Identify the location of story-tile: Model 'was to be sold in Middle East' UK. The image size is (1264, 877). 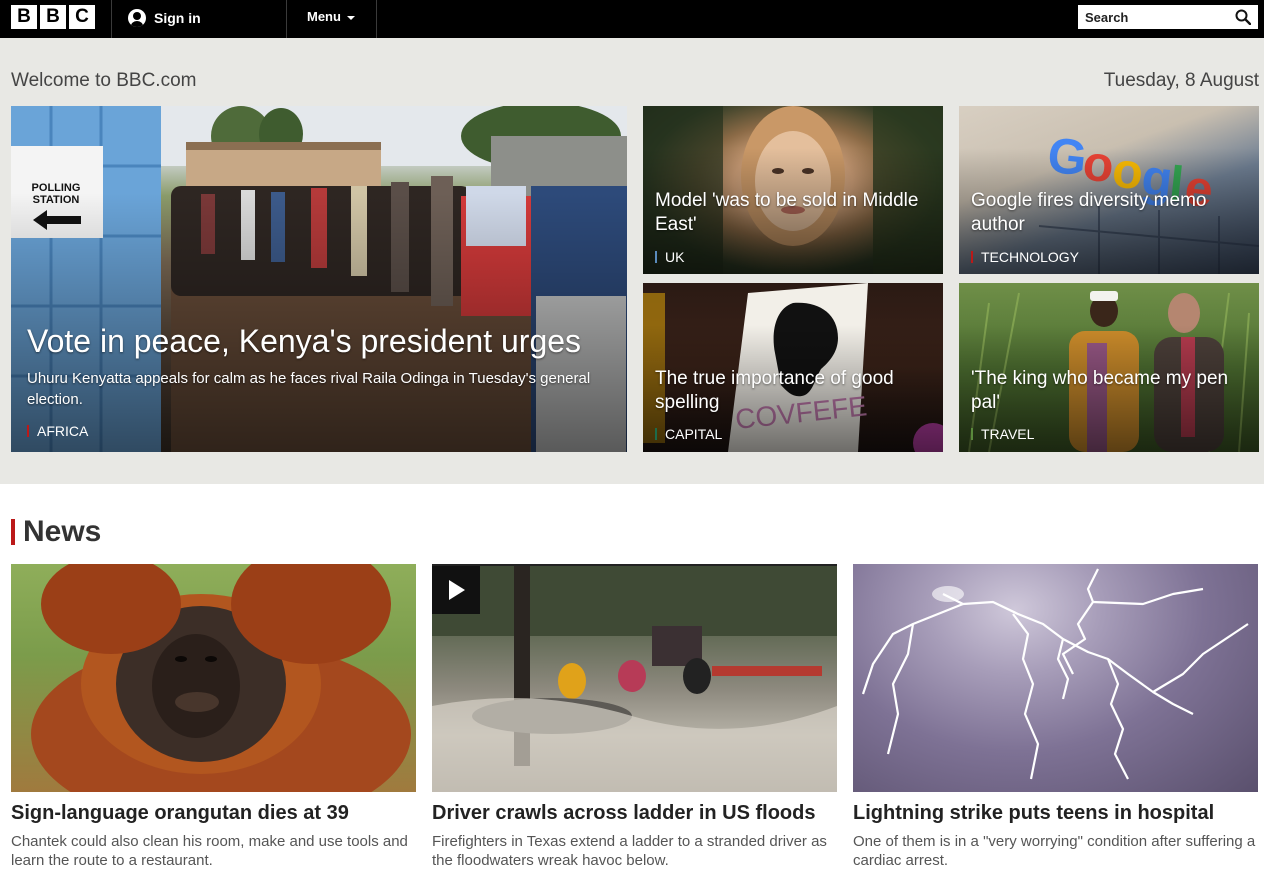
(793, 190).